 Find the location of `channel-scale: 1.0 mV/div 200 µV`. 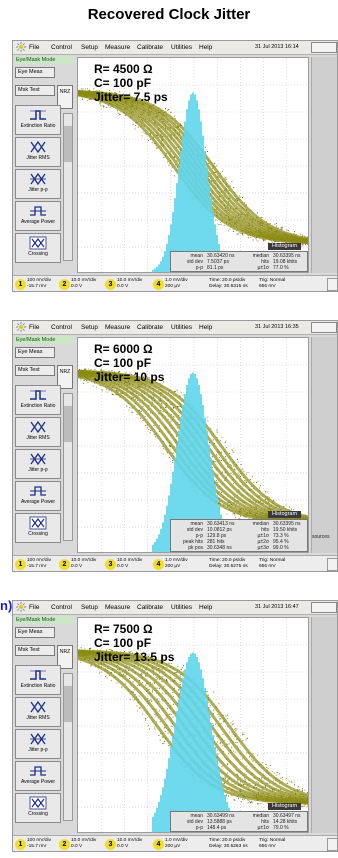

channel-scale: 1.0 mV/div 200 µV is located at coordinates (176, 564).